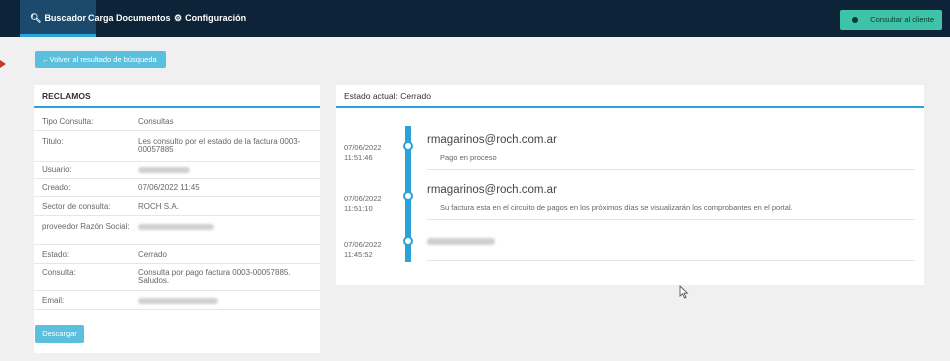 This screenshot has height=361, width=950. Describe the element at coordinates (59, 272) in the screenshot. I see `info-label: Consulta:` at that location.